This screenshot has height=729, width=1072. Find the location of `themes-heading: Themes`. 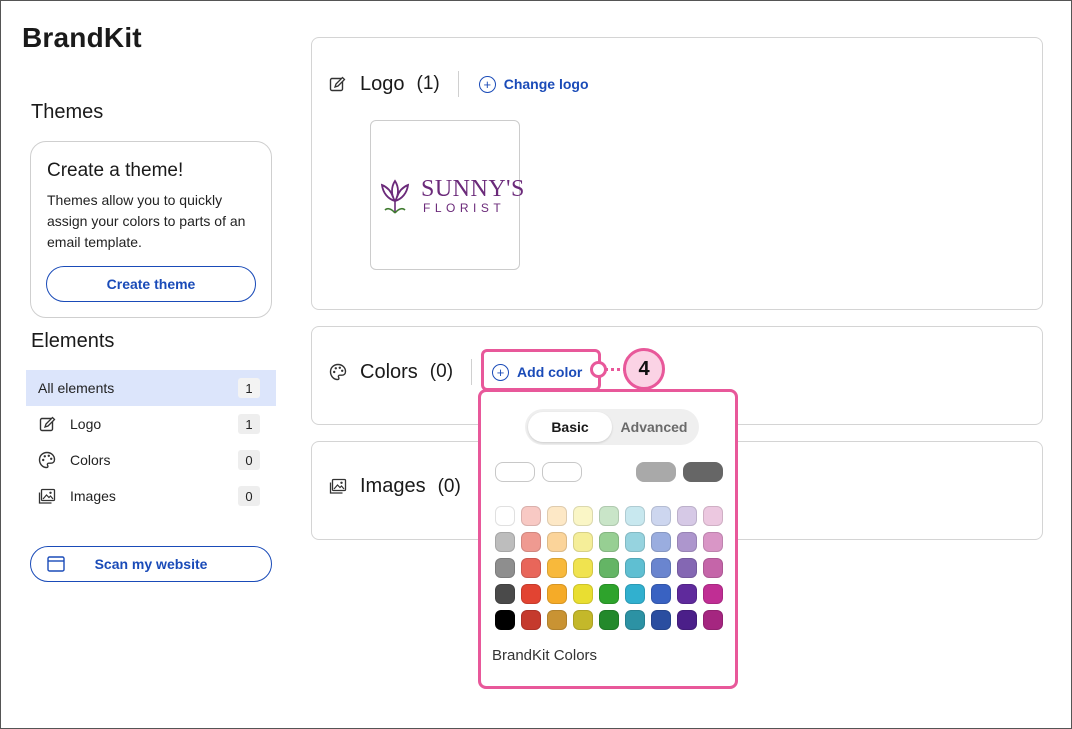

themes-heading: Themes is located at coordinates (67, 112).